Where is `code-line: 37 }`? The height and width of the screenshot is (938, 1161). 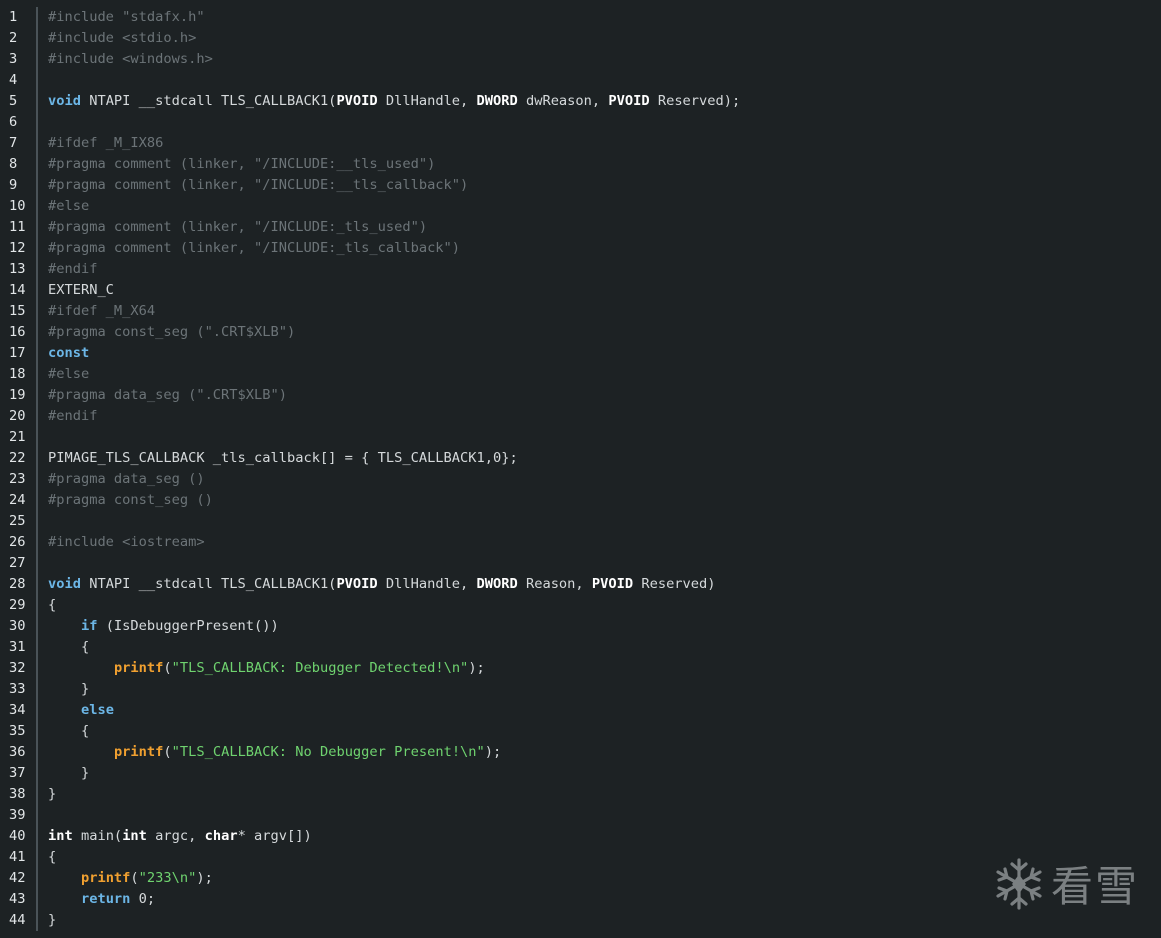
code-line: 37 } is located at coordinates (580, 773).